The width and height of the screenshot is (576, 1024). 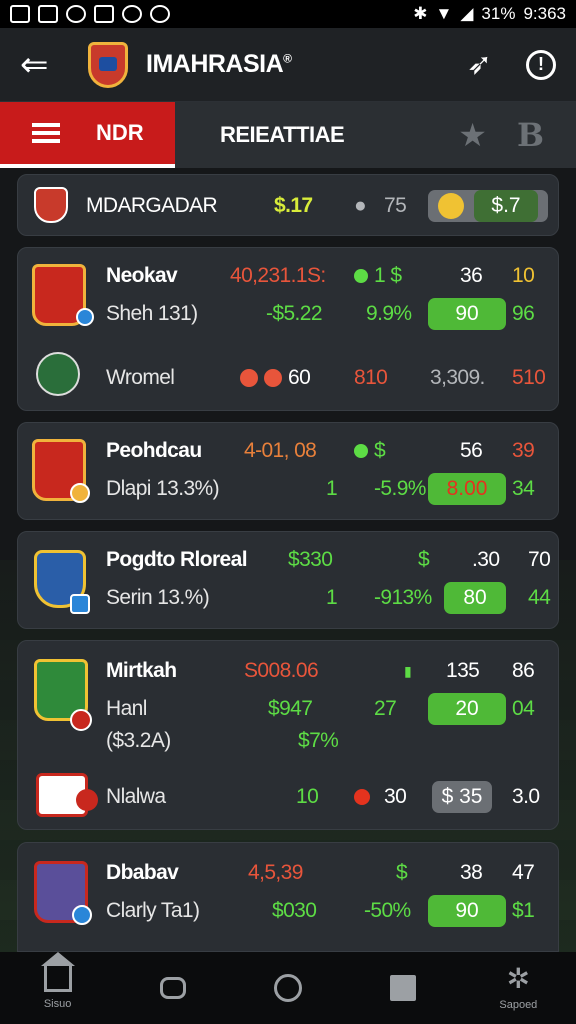 What do you see at coordinates (541, 64) in the screenshot?
I see `alert-icon: !` at bounding box center [541, 64].